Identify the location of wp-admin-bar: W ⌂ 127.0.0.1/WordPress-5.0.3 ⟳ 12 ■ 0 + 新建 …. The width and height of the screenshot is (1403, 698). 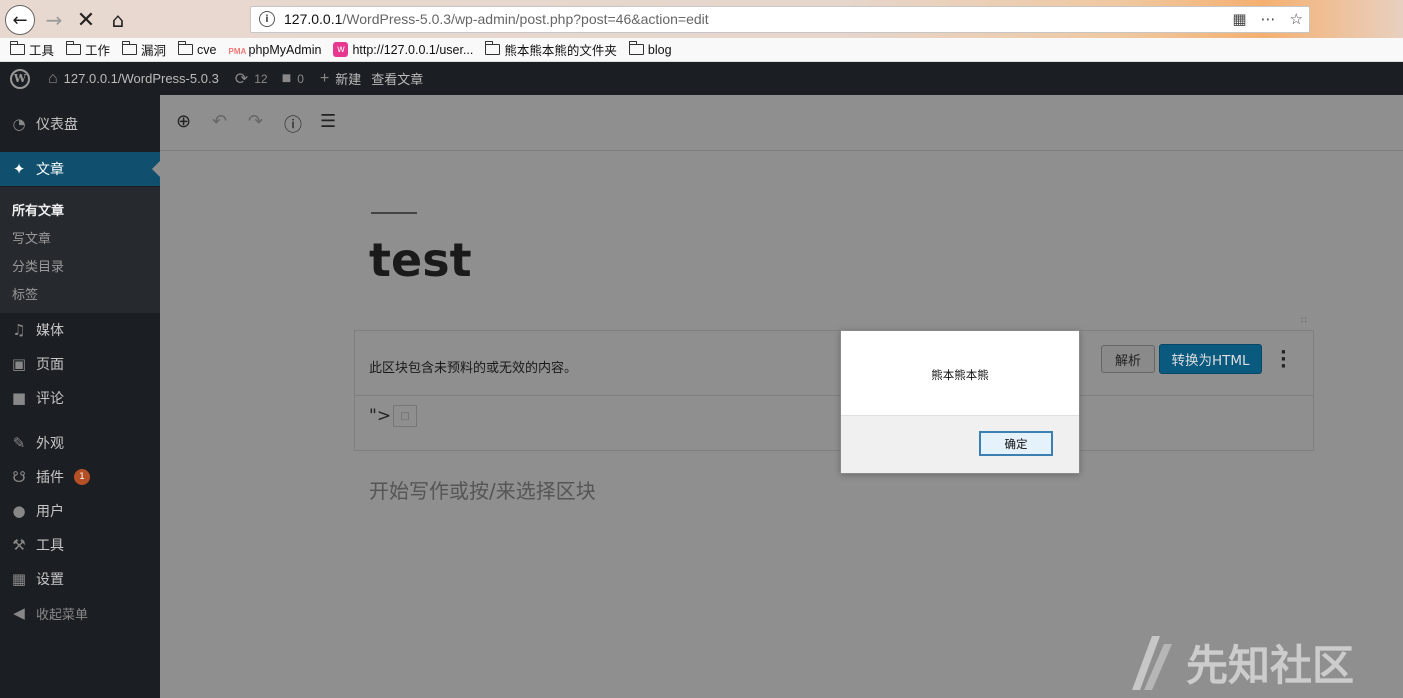
(701, 78).